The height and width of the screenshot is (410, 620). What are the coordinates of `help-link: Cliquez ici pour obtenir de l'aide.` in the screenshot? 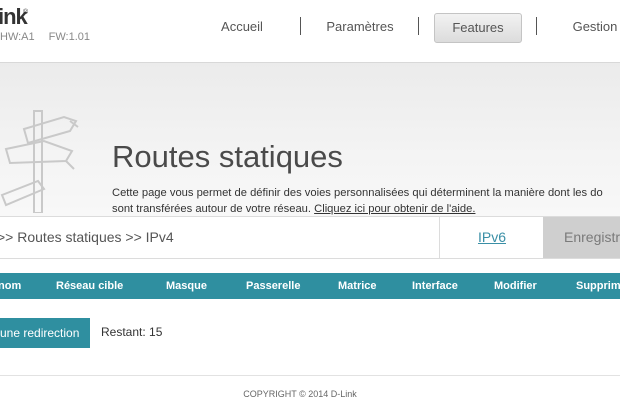 It's located at (394, 209).